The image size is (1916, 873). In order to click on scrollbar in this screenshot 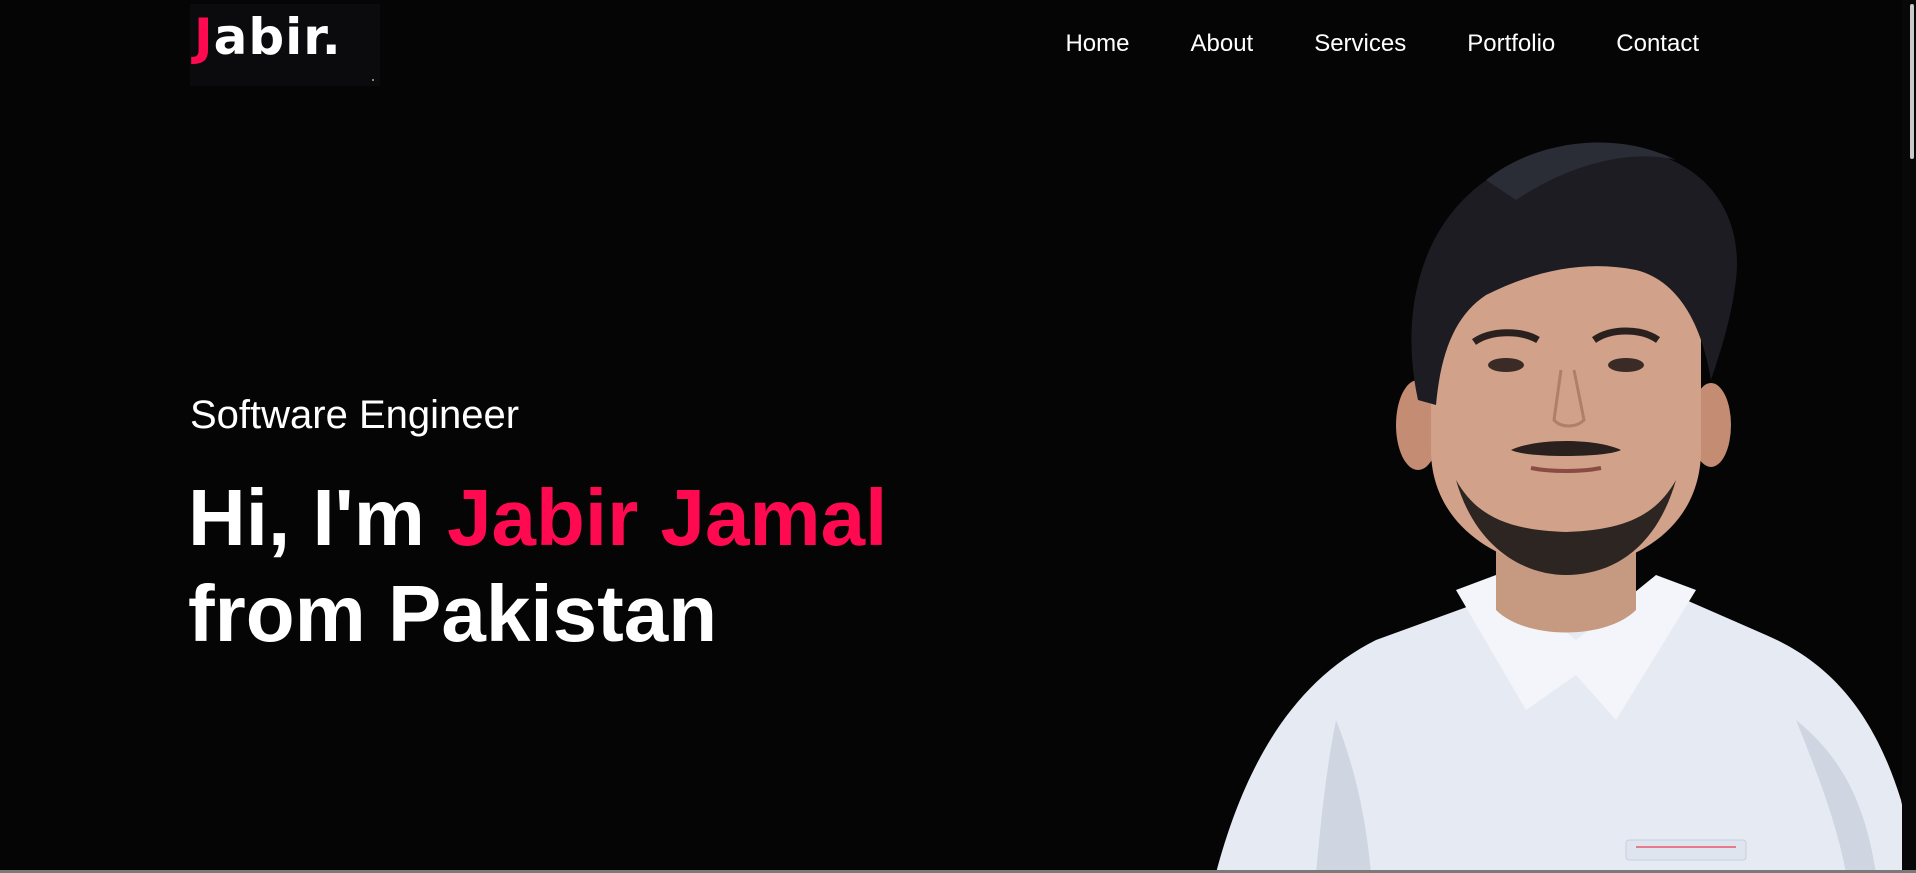, I will do `click(1909, 436)`.